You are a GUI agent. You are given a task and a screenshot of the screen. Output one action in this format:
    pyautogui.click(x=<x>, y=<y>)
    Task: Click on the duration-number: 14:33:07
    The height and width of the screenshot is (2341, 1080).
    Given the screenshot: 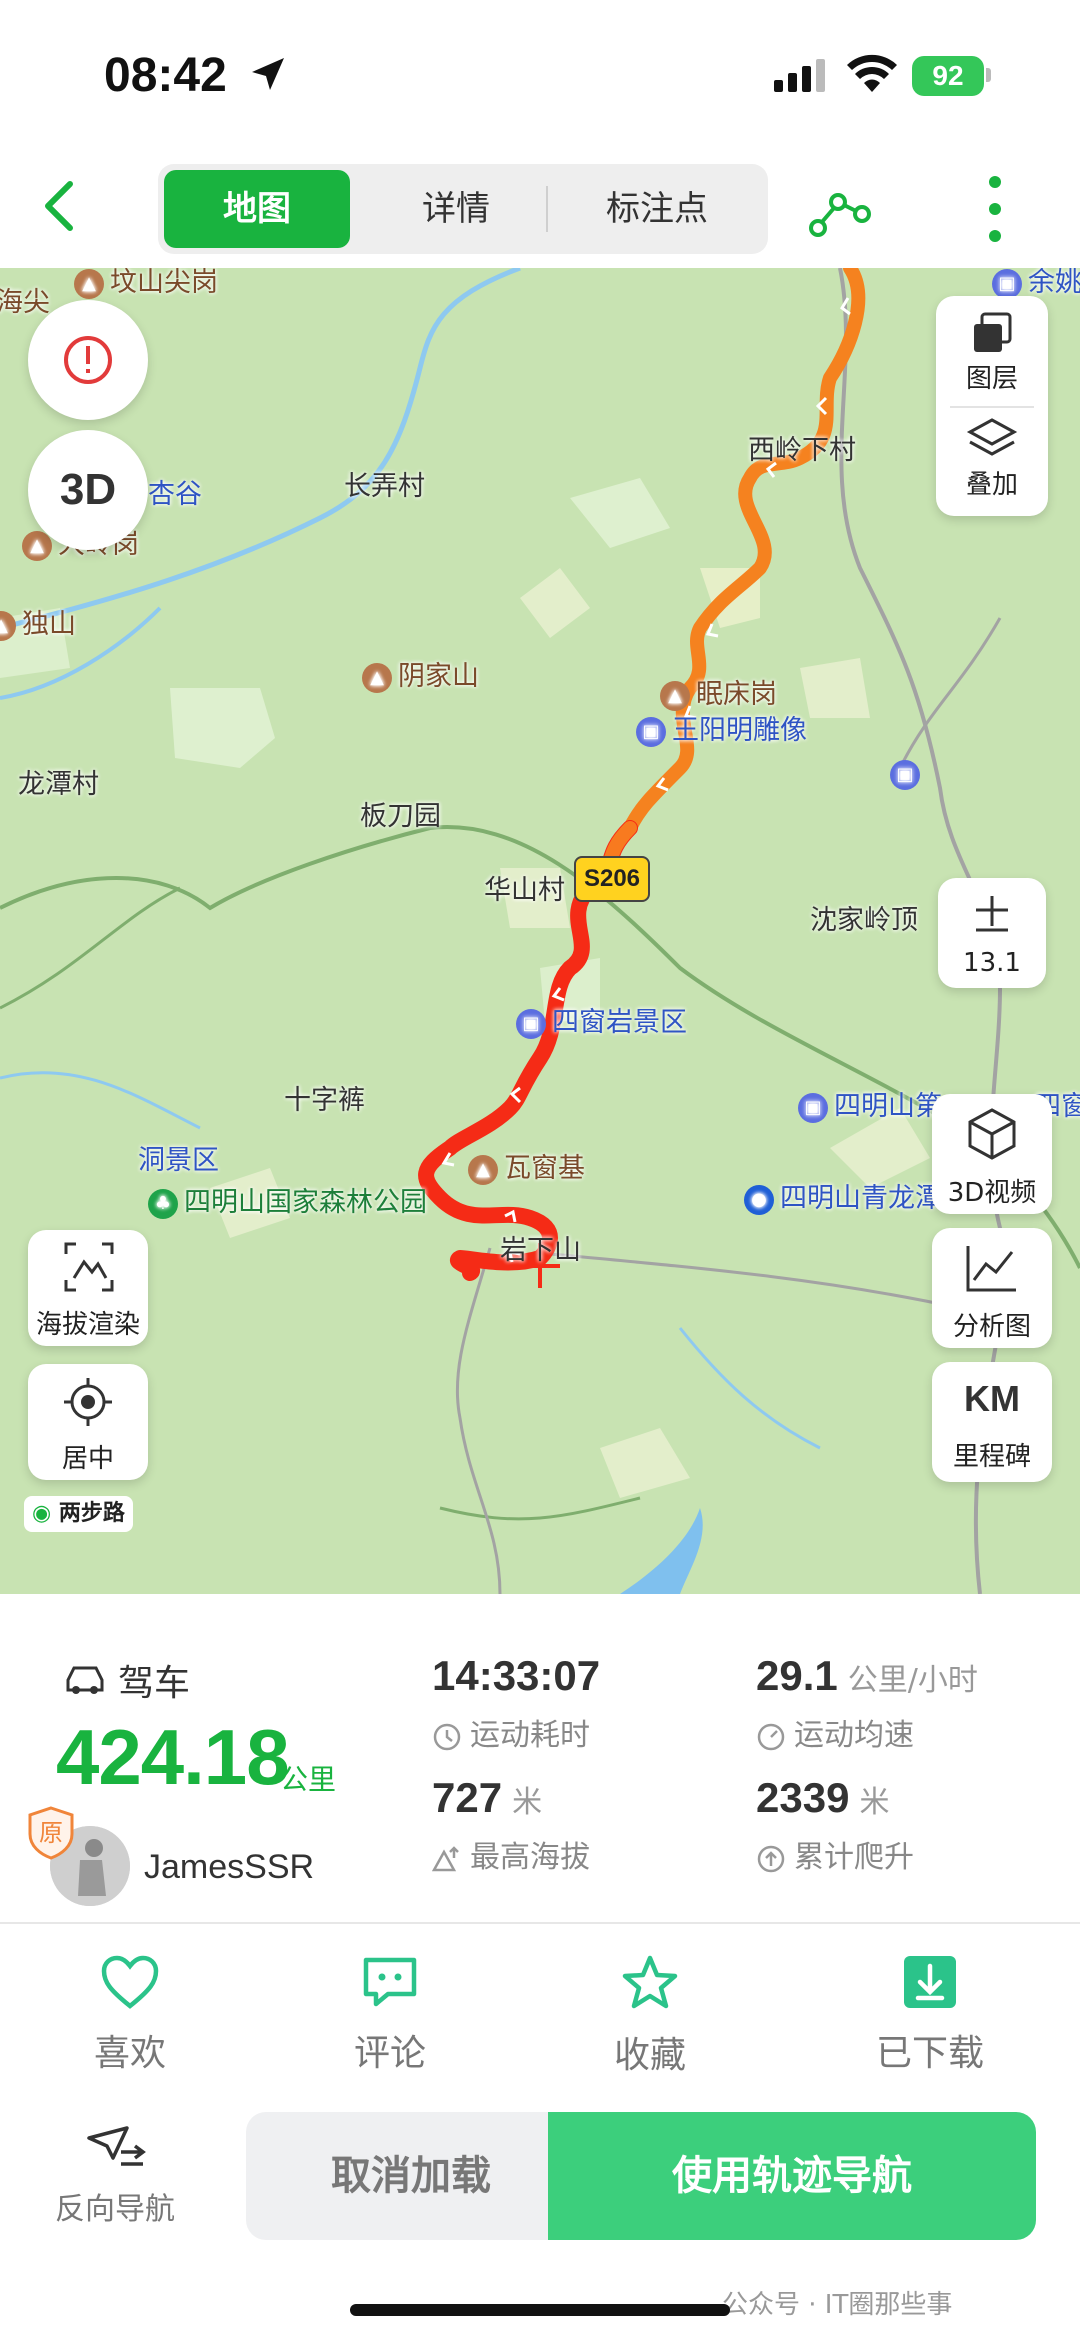 What is the action you would take?
    pyautogui.click(x=516, y=1675)
    